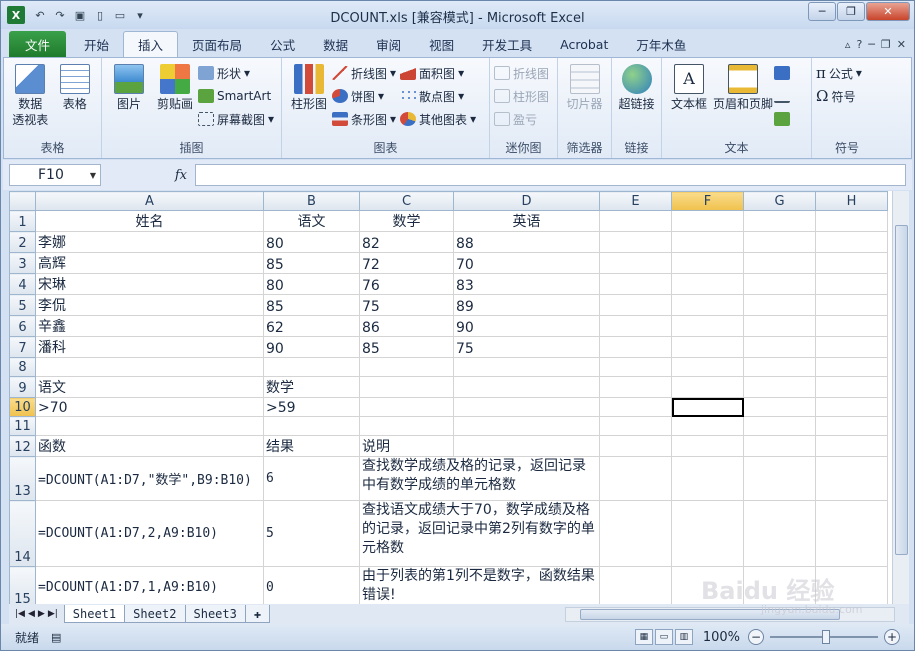  Describe the element at coordinates (822, 11) in the screenshot. I see `minimize-button: ─` at that location.